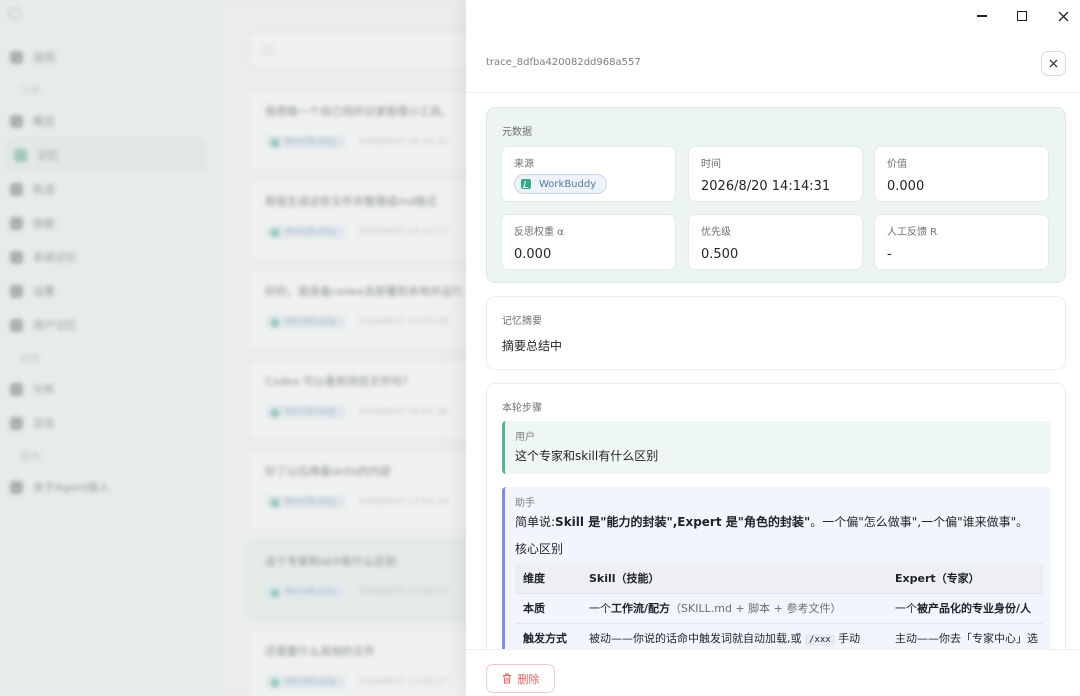  Describe the element at coordinates (532, 346) in the screenshot. I see `summary-text: 摘要总结中` at that location.